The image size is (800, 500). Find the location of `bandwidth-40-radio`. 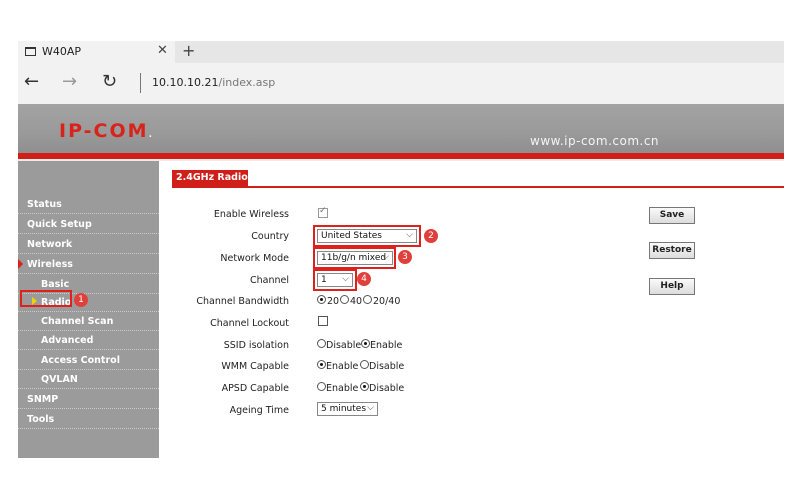

bandwidth-40-radio is located at coordinates (344, 299).